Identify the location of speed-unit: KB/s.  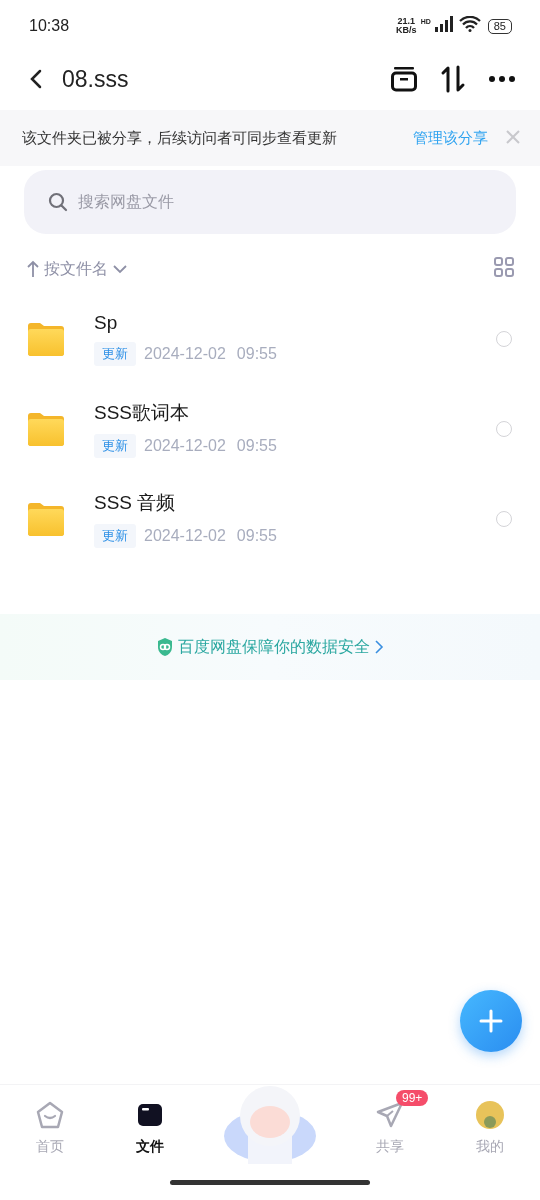
(406, 30).